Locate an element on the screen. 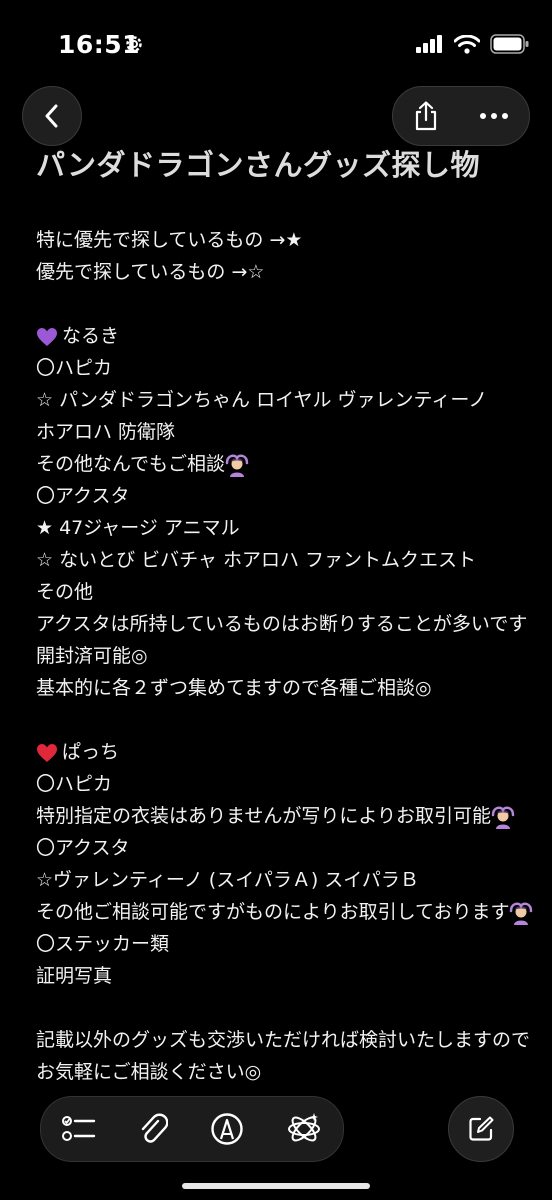 This screenshot has width=552, height=1200. note-title: パンダドラゴンさんグッズ探し物 is located at coordinates (258, 163).